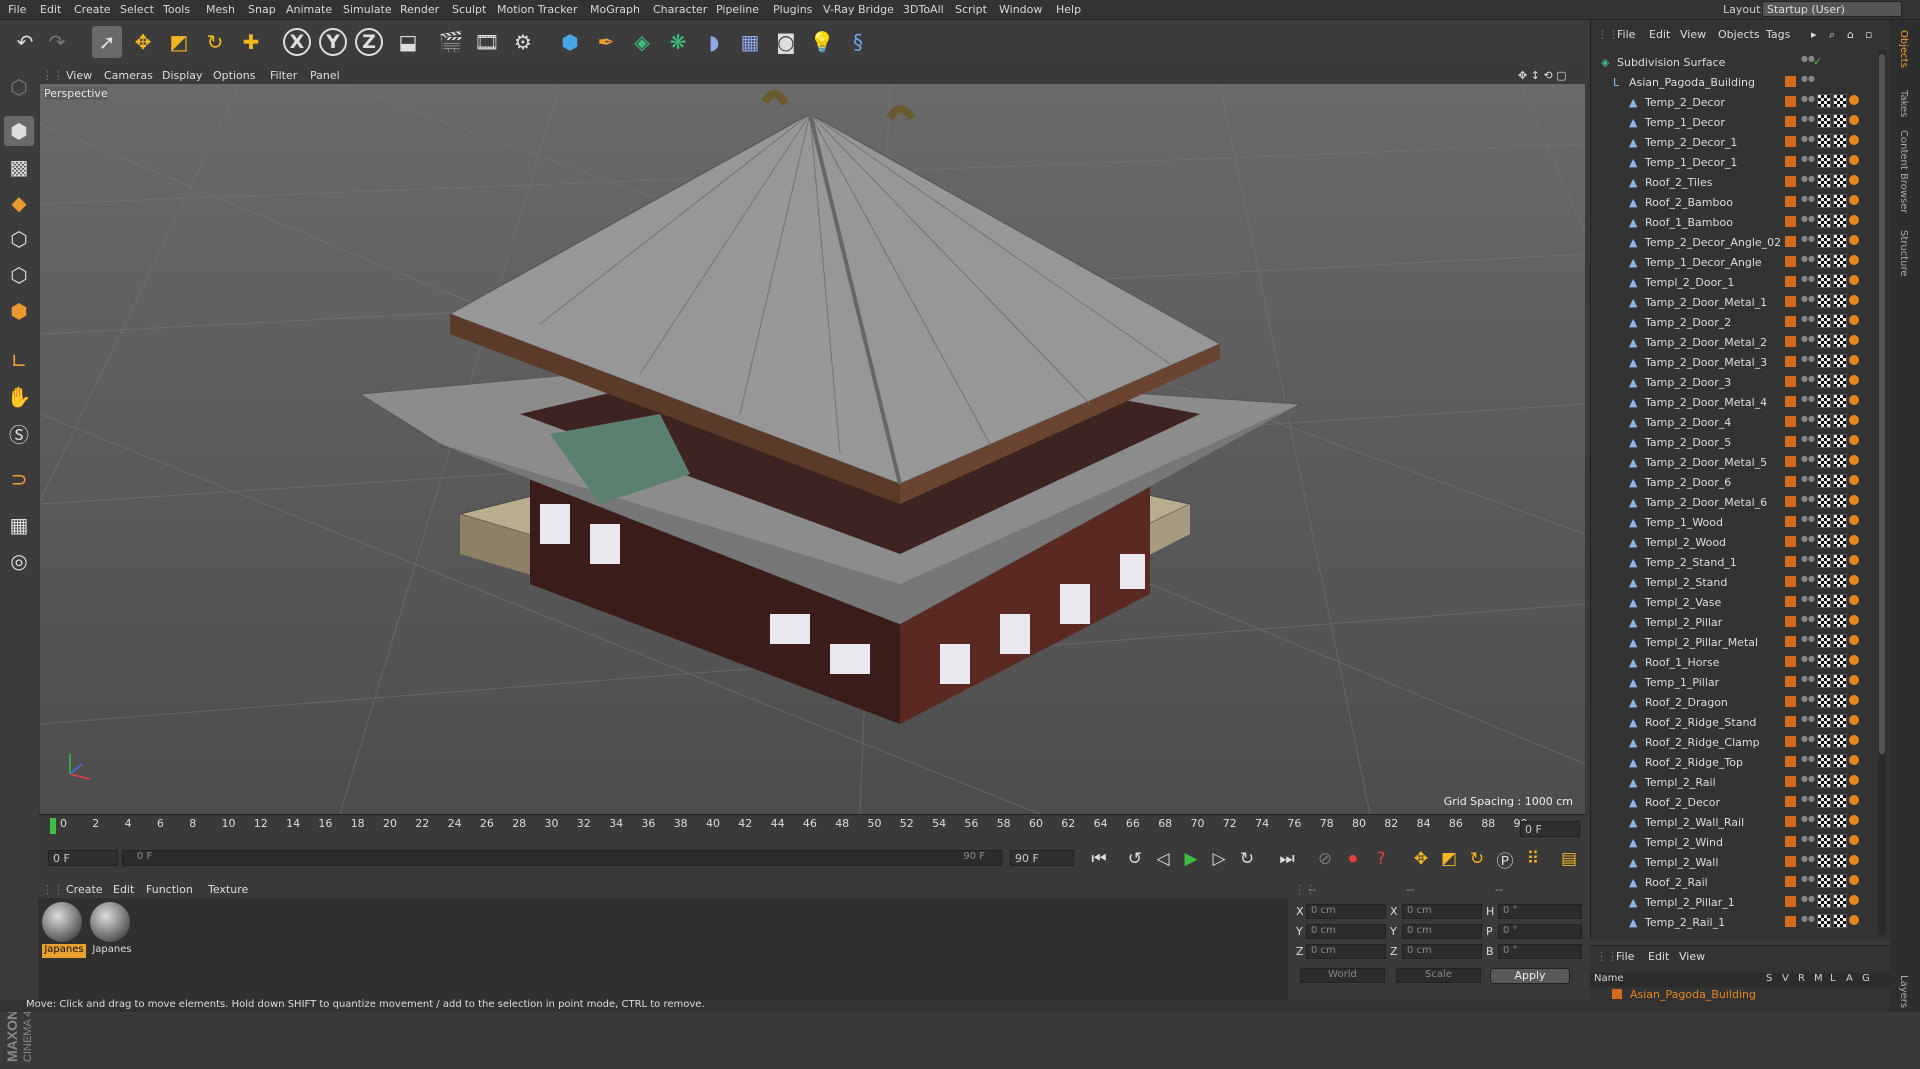 The image size is (1920, 1069). Describe the element at coordinates (1346, 911) in the screenshot. I see `coord-value-field: 0 cm` at that location.